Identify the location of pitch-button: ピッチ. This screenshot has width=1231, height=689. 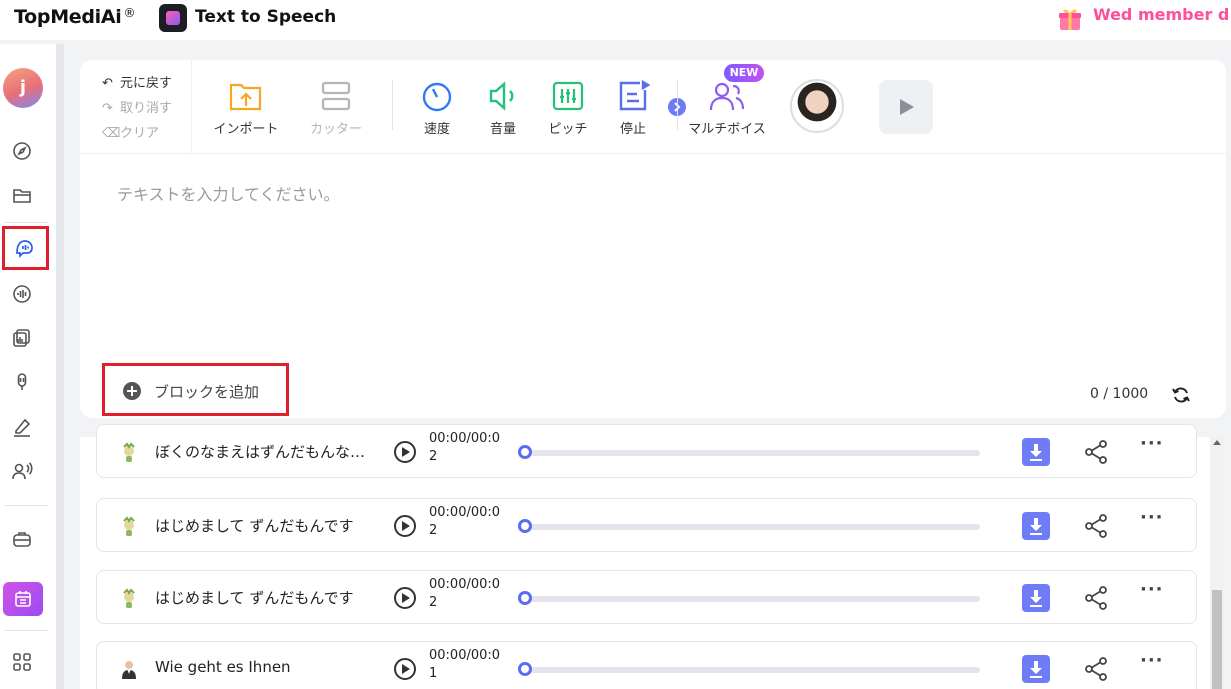
(568, 108).